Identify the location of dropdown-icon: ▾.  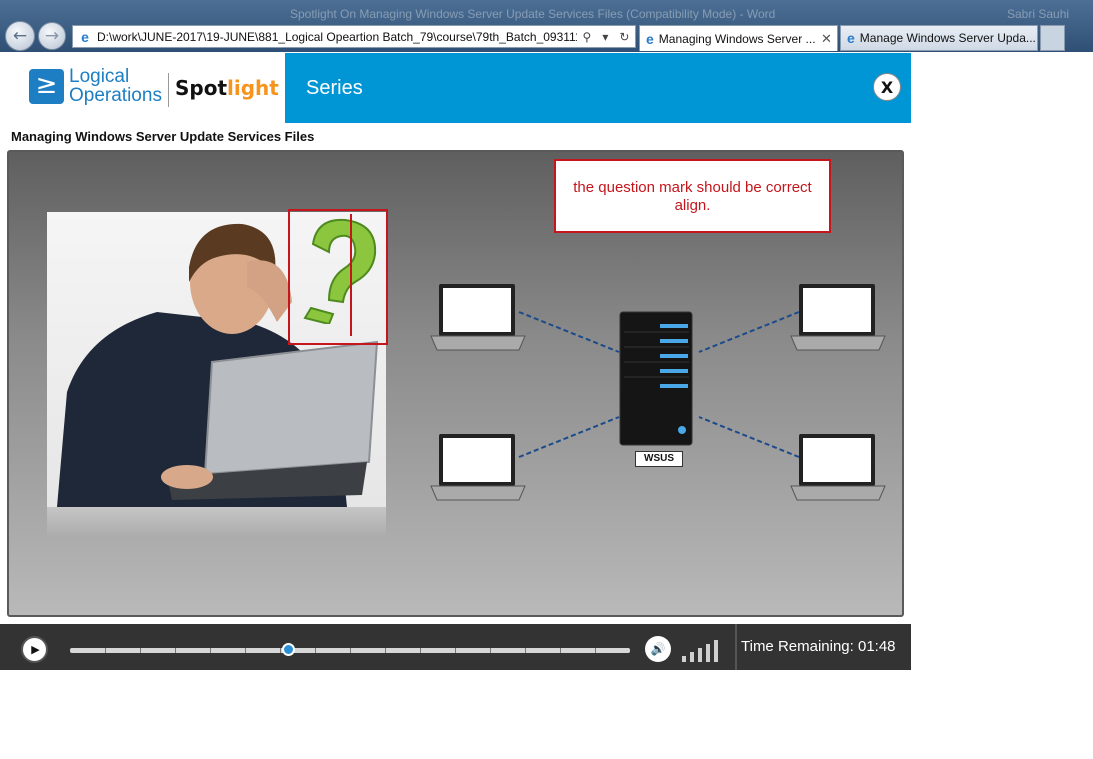
(605, 37).